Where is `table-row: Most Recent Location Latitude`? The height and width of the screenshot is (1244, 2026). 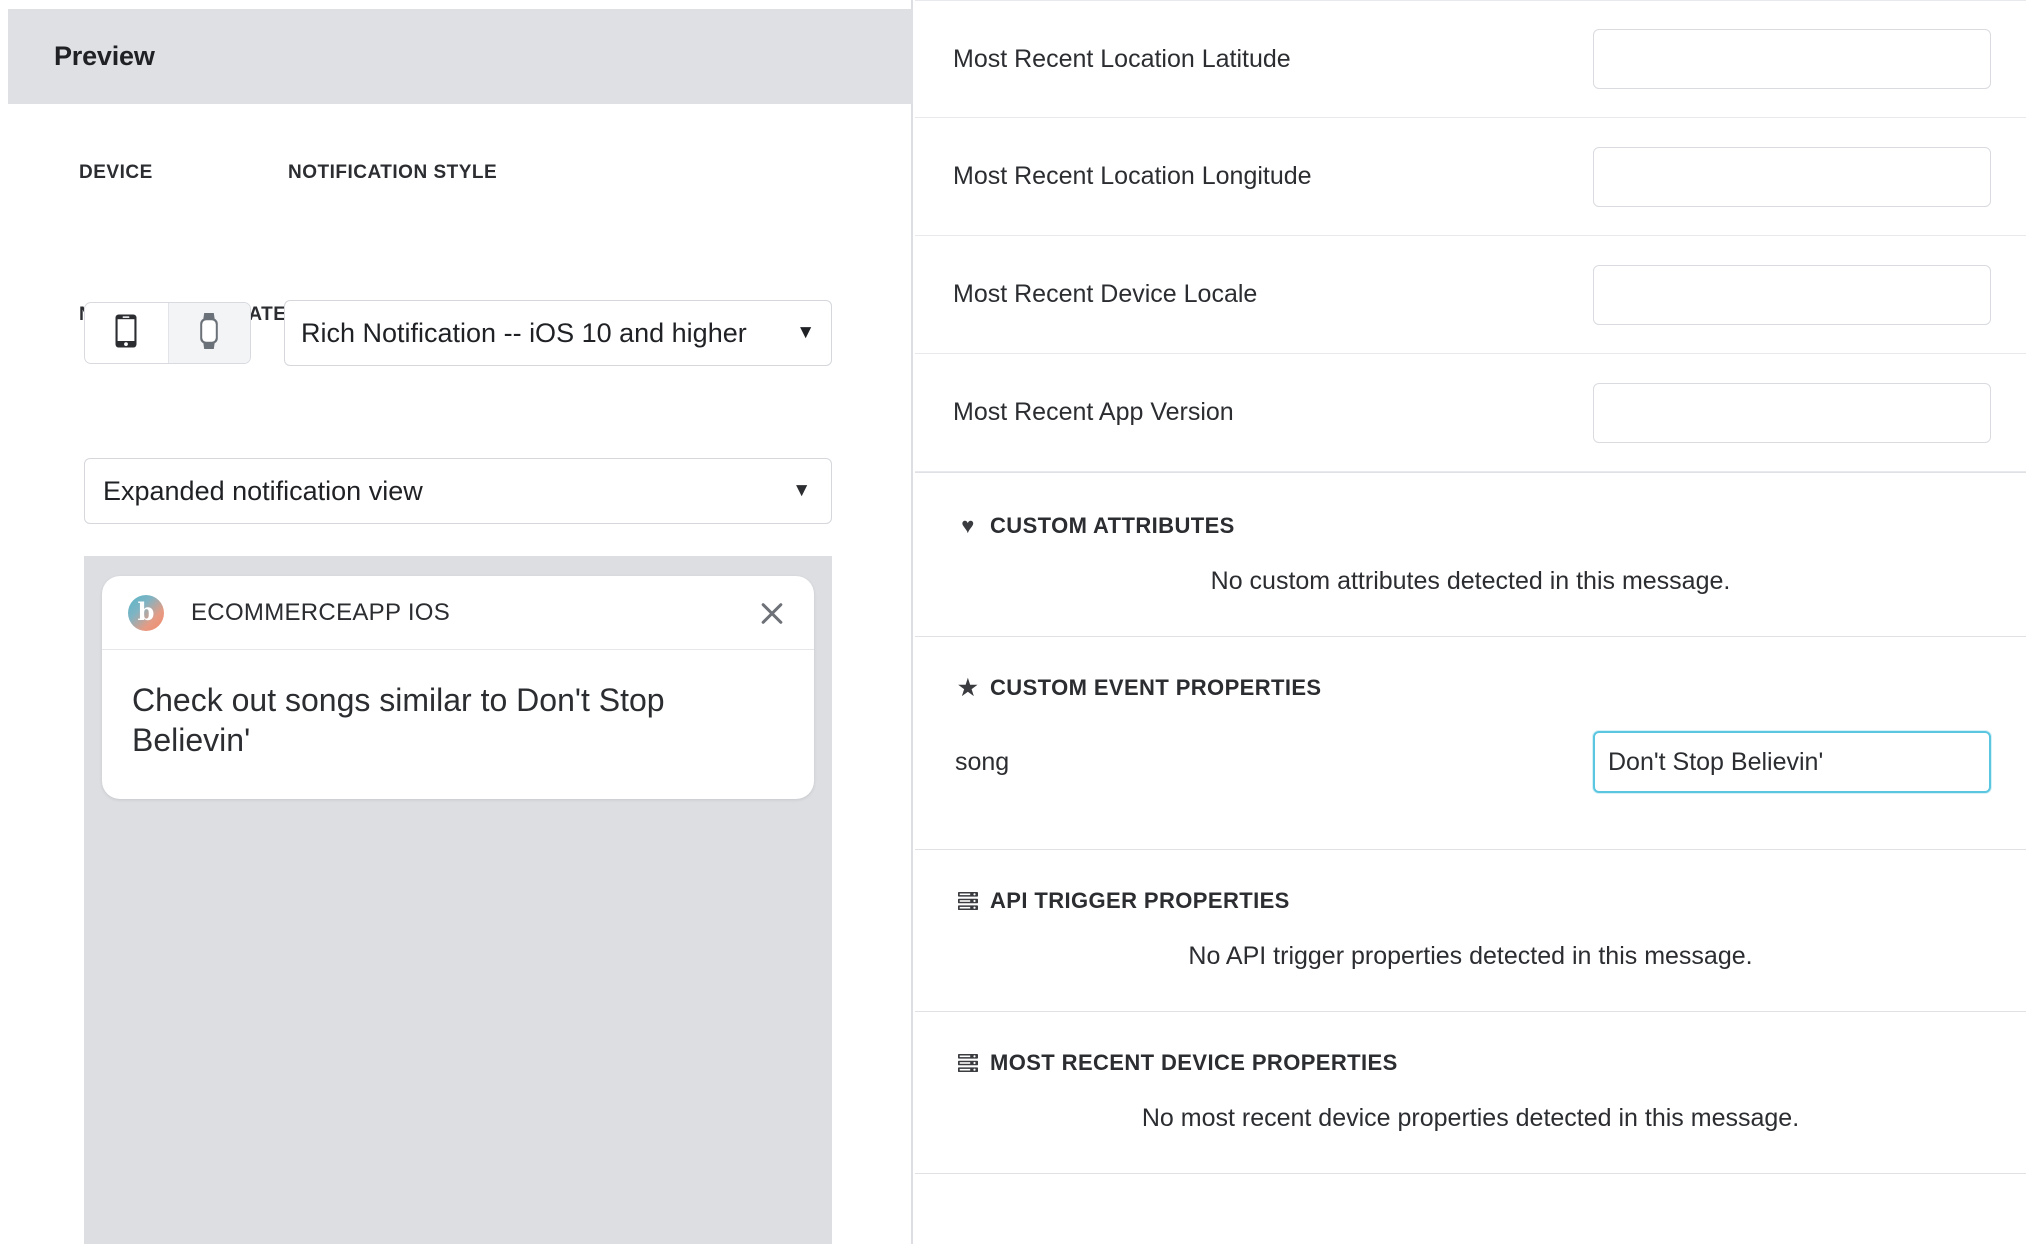
table-row: Most Recent Location Latitude is located at coordinates (1470, 59).